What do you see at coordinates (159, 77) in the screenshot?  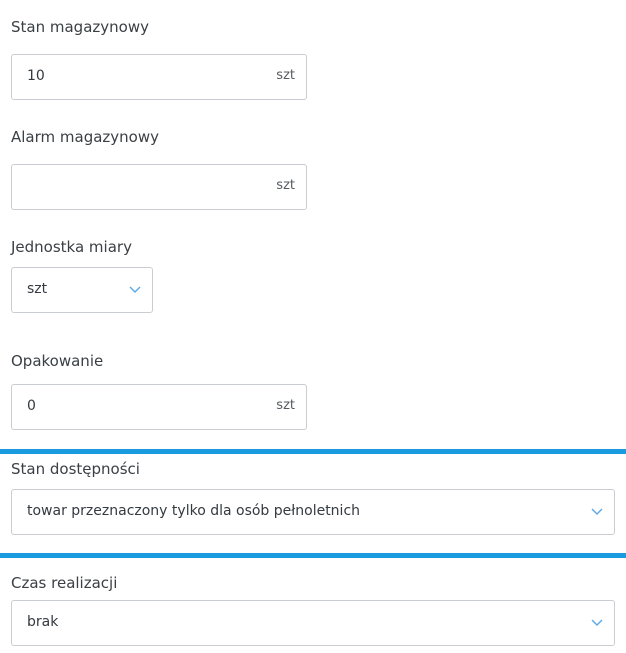 I see `stock-input: 10 szt` at bounding box center [159, 77].